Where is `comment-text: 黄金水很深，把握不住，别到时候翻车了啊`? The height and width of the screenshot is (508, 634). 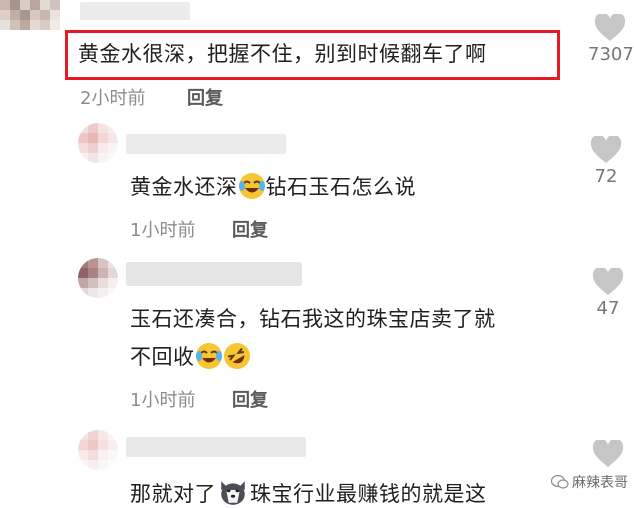 comment-text: 黄金水很深，把握不住，别到时候翻车了啊 is located at coordinates (282, 54).